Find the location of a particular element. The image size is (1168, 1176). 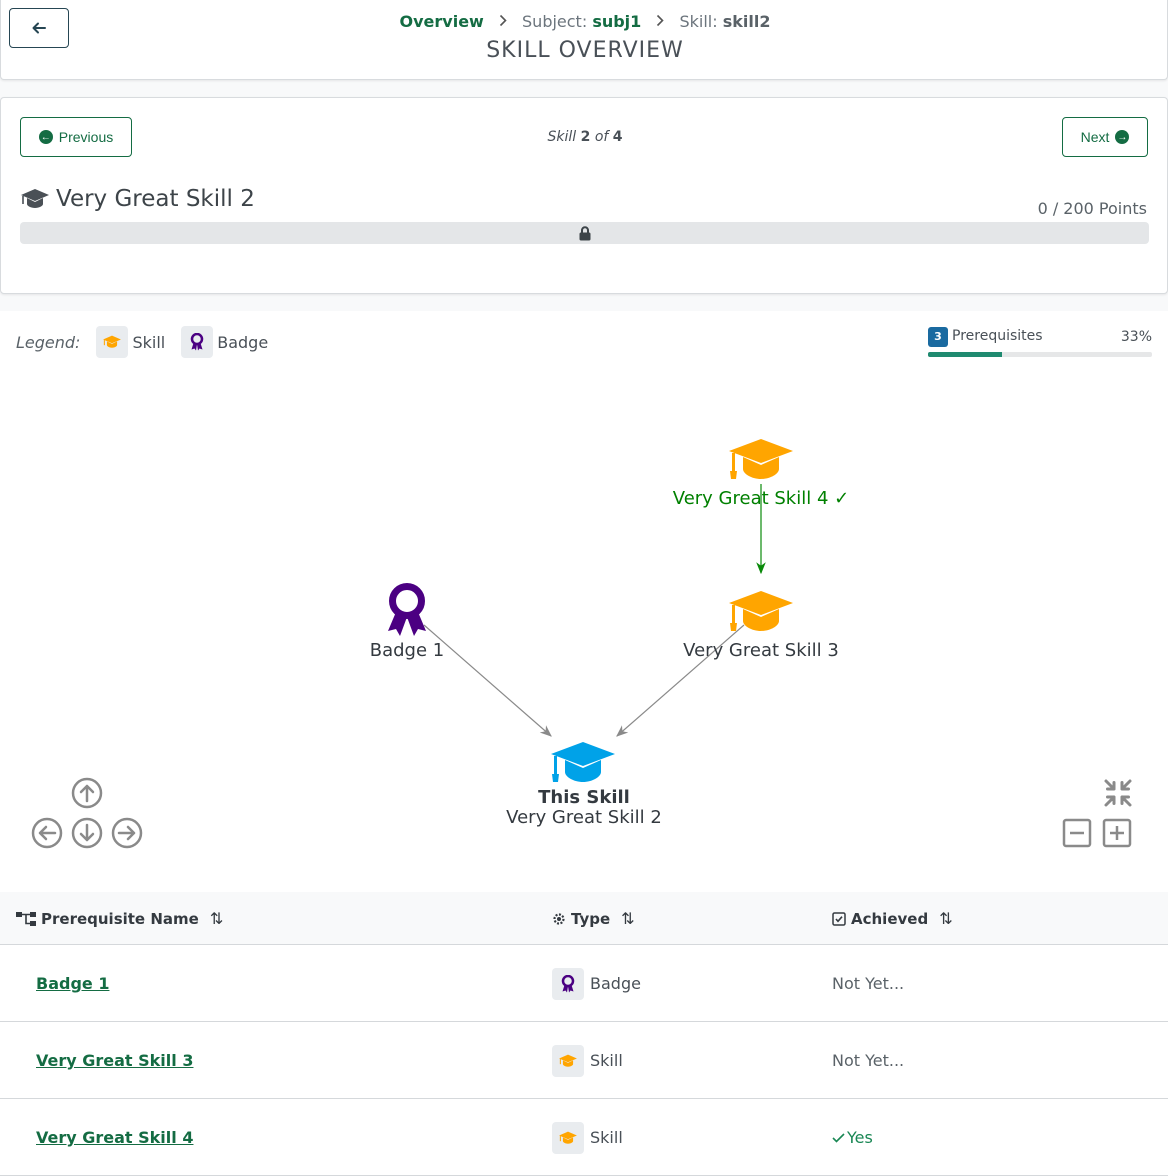

breadcrumb-skill: Skill: skill2 is located at coordinates (724, 21).